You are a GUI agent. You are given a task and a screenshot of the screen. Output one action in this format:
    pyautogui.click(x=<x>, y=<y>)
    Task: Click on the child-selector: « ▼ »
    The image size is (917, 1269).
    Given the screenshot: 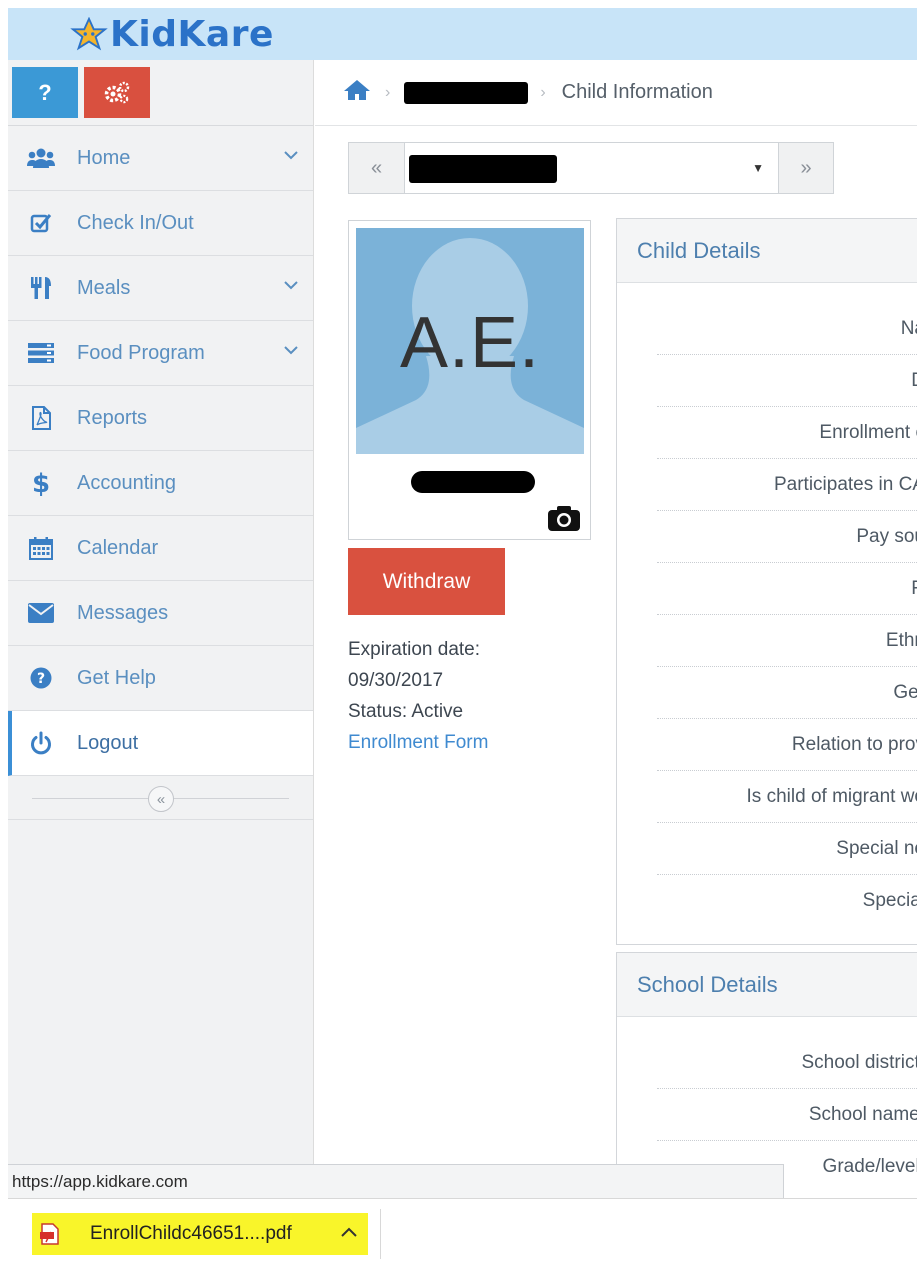 What is the action you would take?
    pyautogui.click(x=591, y=168)
    